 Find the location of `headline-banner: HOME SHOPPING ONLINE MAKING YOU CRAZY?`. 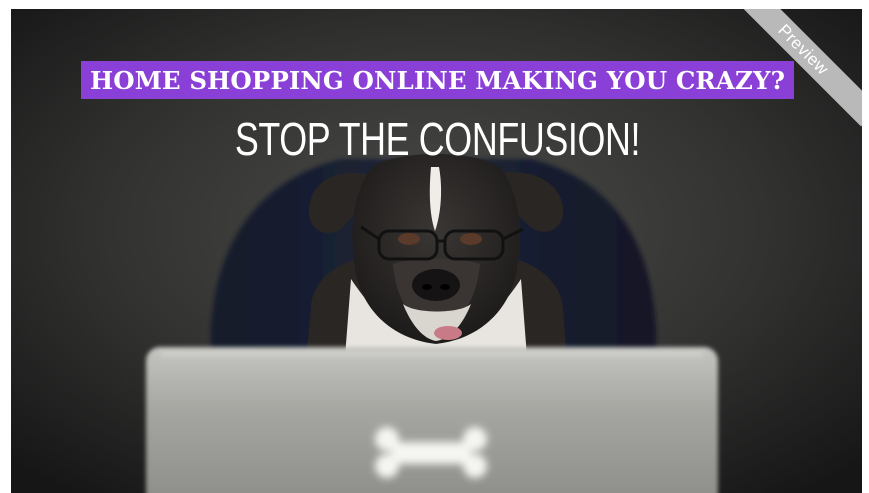

headline-banner: HOME SHOPPING ONLINE MAKING YOU CRAZY? is located at coordinates (438, 80).